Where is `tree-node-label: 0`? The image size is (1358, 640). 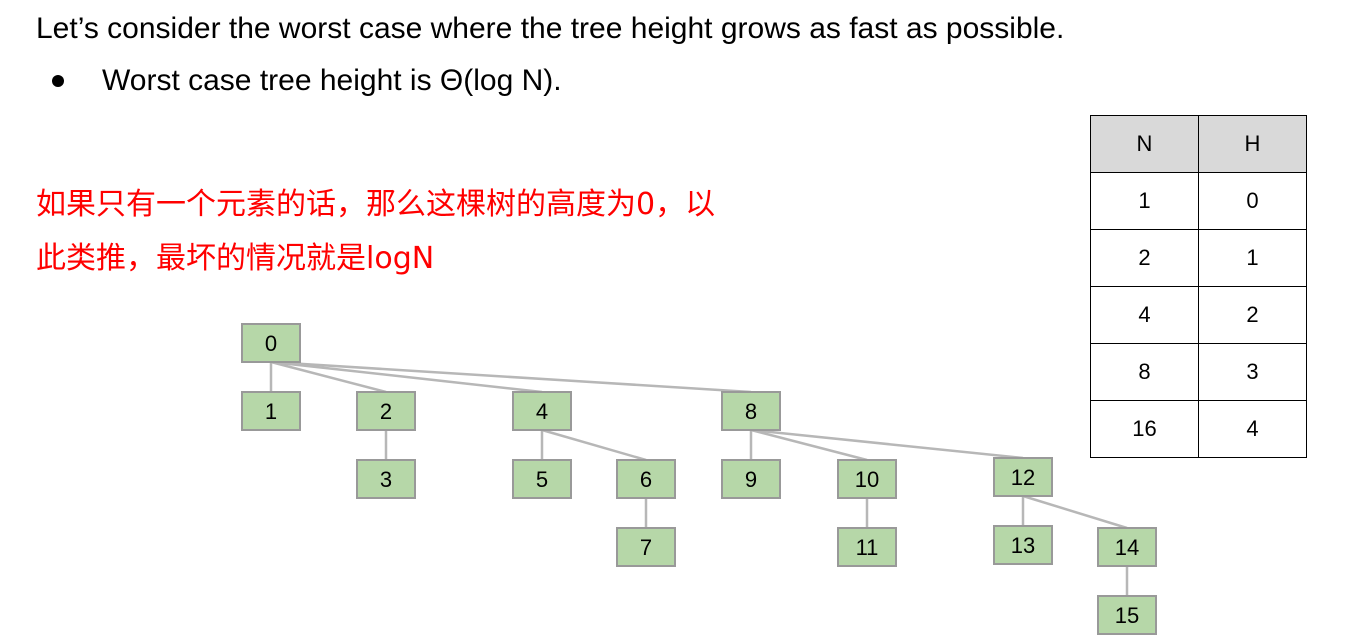
tree-node-label: 0 is located at coordinates (271, 343).